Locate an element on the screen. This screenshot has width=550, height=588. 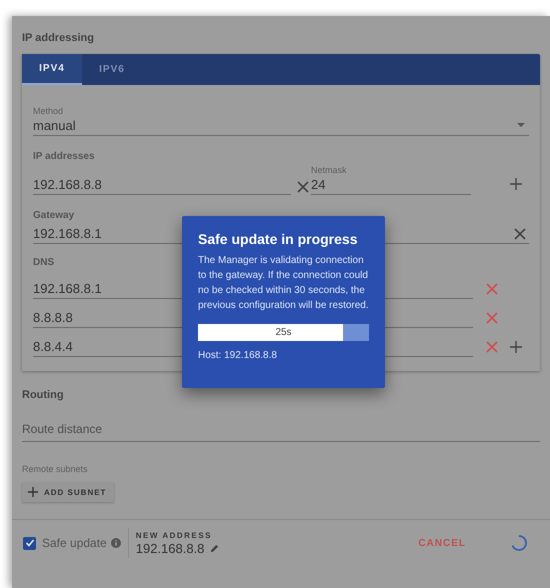
progress-reading: 25s is located at coordinates (283, 333).